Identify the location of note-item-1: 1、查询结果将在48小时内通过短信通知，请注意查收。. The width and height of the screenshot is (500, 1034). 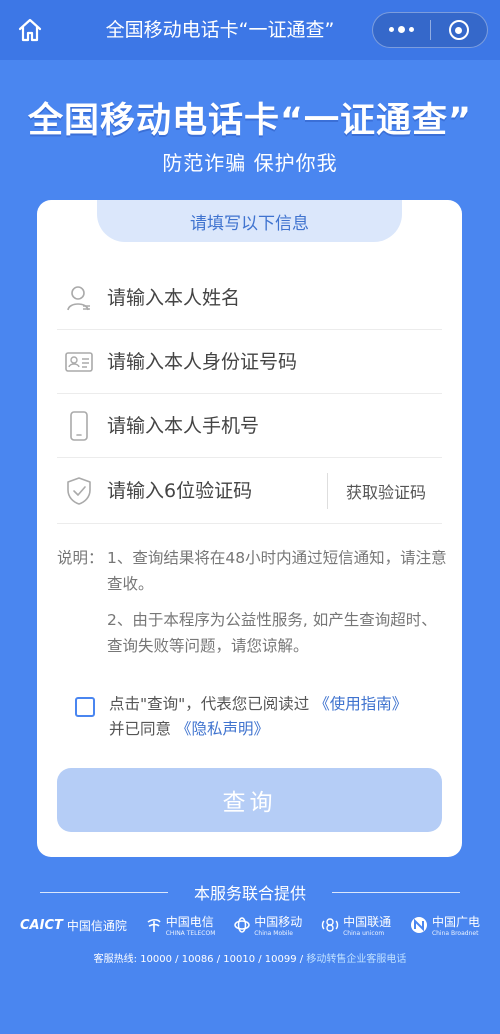
(277, 571).